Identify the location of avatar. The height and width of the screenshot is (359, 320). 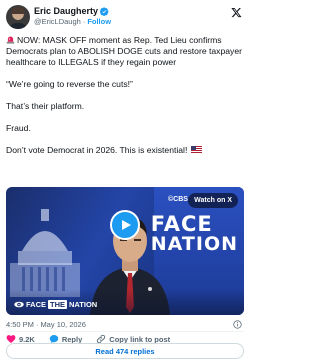
(18, 17).